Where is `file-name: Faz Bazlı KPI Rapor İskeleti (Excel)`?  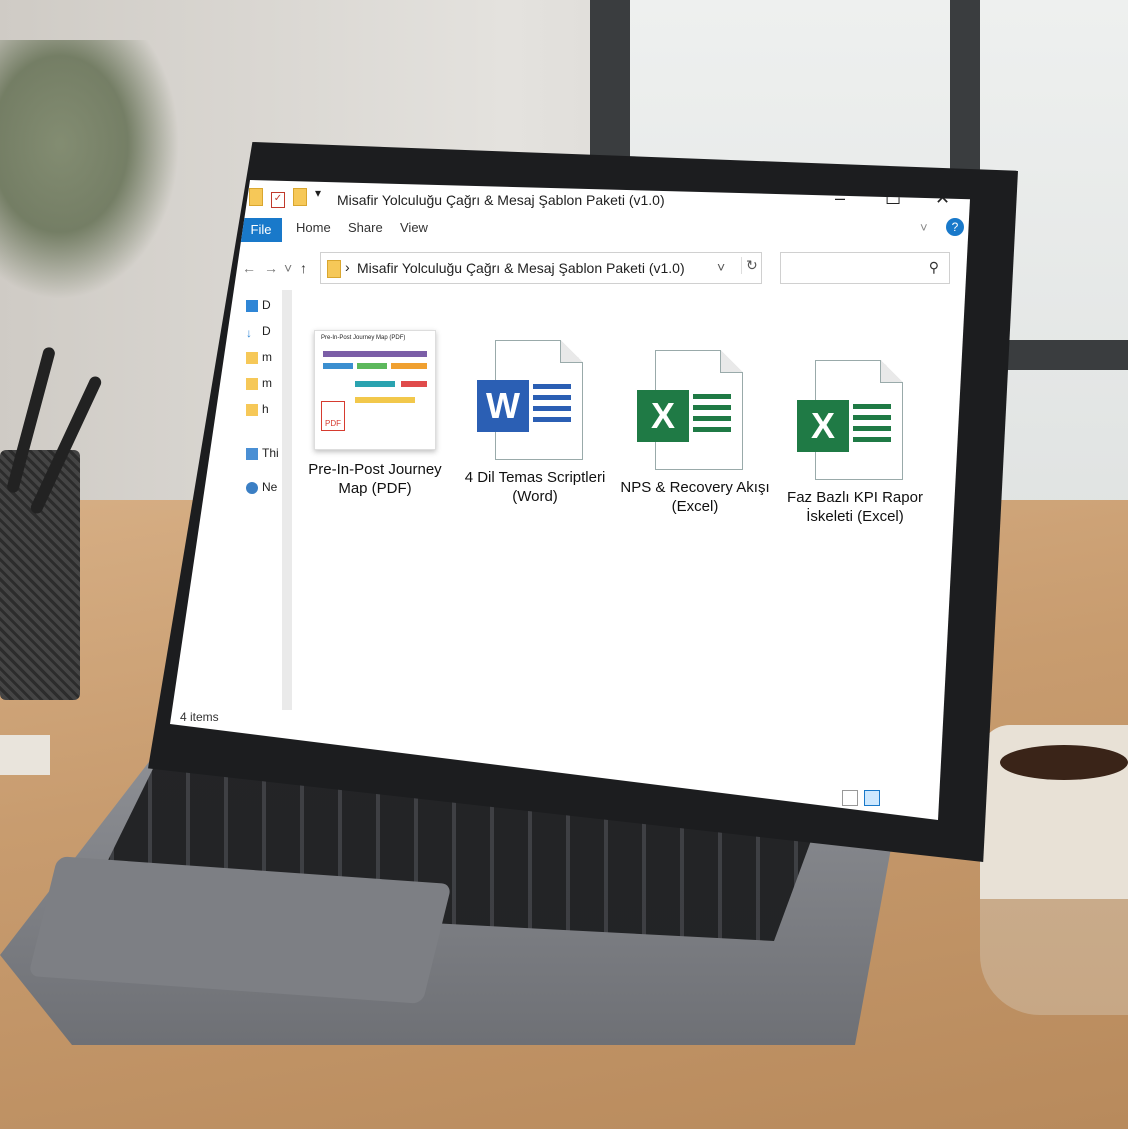
file-name: Faz Bazlı KPI Rapor İskeleti (Excel) is located at coordinates (855, 507).